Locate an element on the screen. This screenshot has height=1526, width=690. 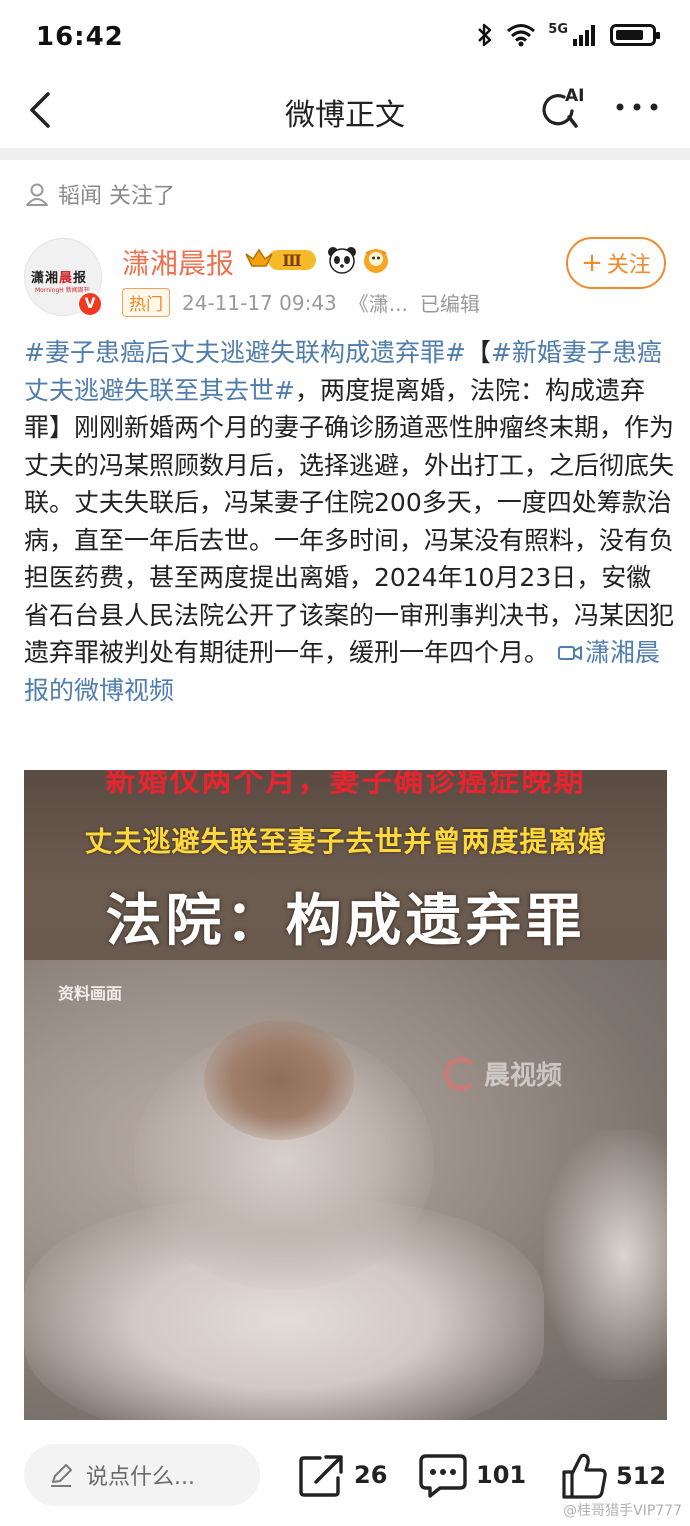
caption-main: 法院：构成遗弃罪 is located at coordinates (345, 921).